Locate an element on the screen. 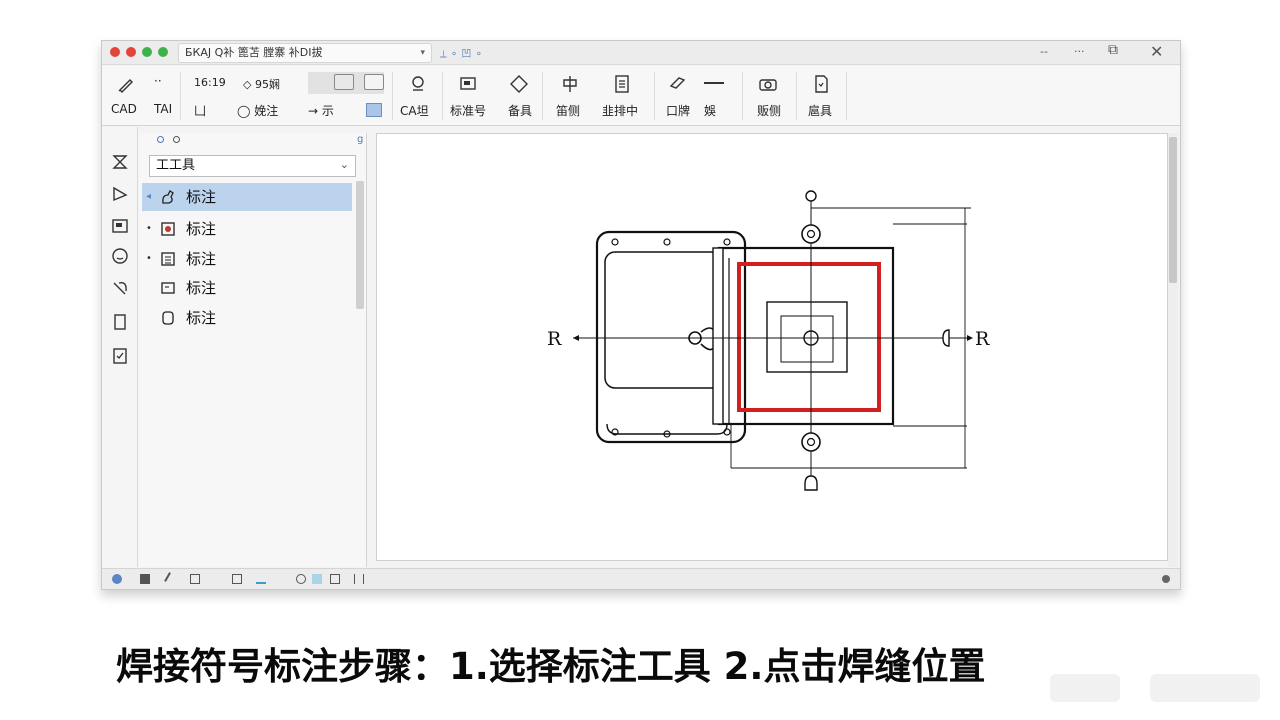  tool-time-label: 16:19 is located at coordinates (210, 82).